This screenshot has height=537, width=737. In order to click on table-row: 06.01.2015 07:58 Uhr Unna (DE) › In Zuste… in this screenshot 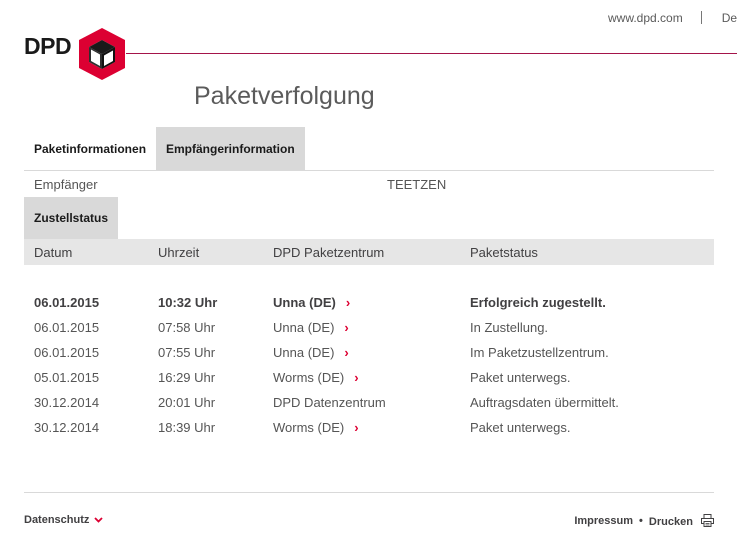, I will do `click(368, 325)`.